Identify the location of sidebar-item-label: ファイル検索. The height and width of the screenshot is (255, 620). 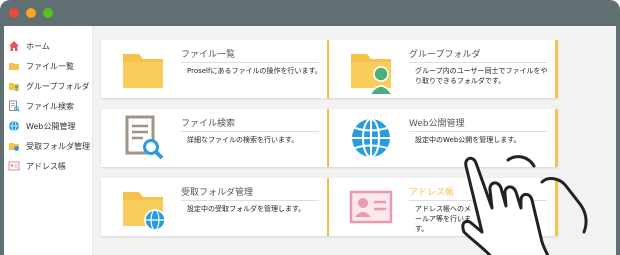
(50, 106).